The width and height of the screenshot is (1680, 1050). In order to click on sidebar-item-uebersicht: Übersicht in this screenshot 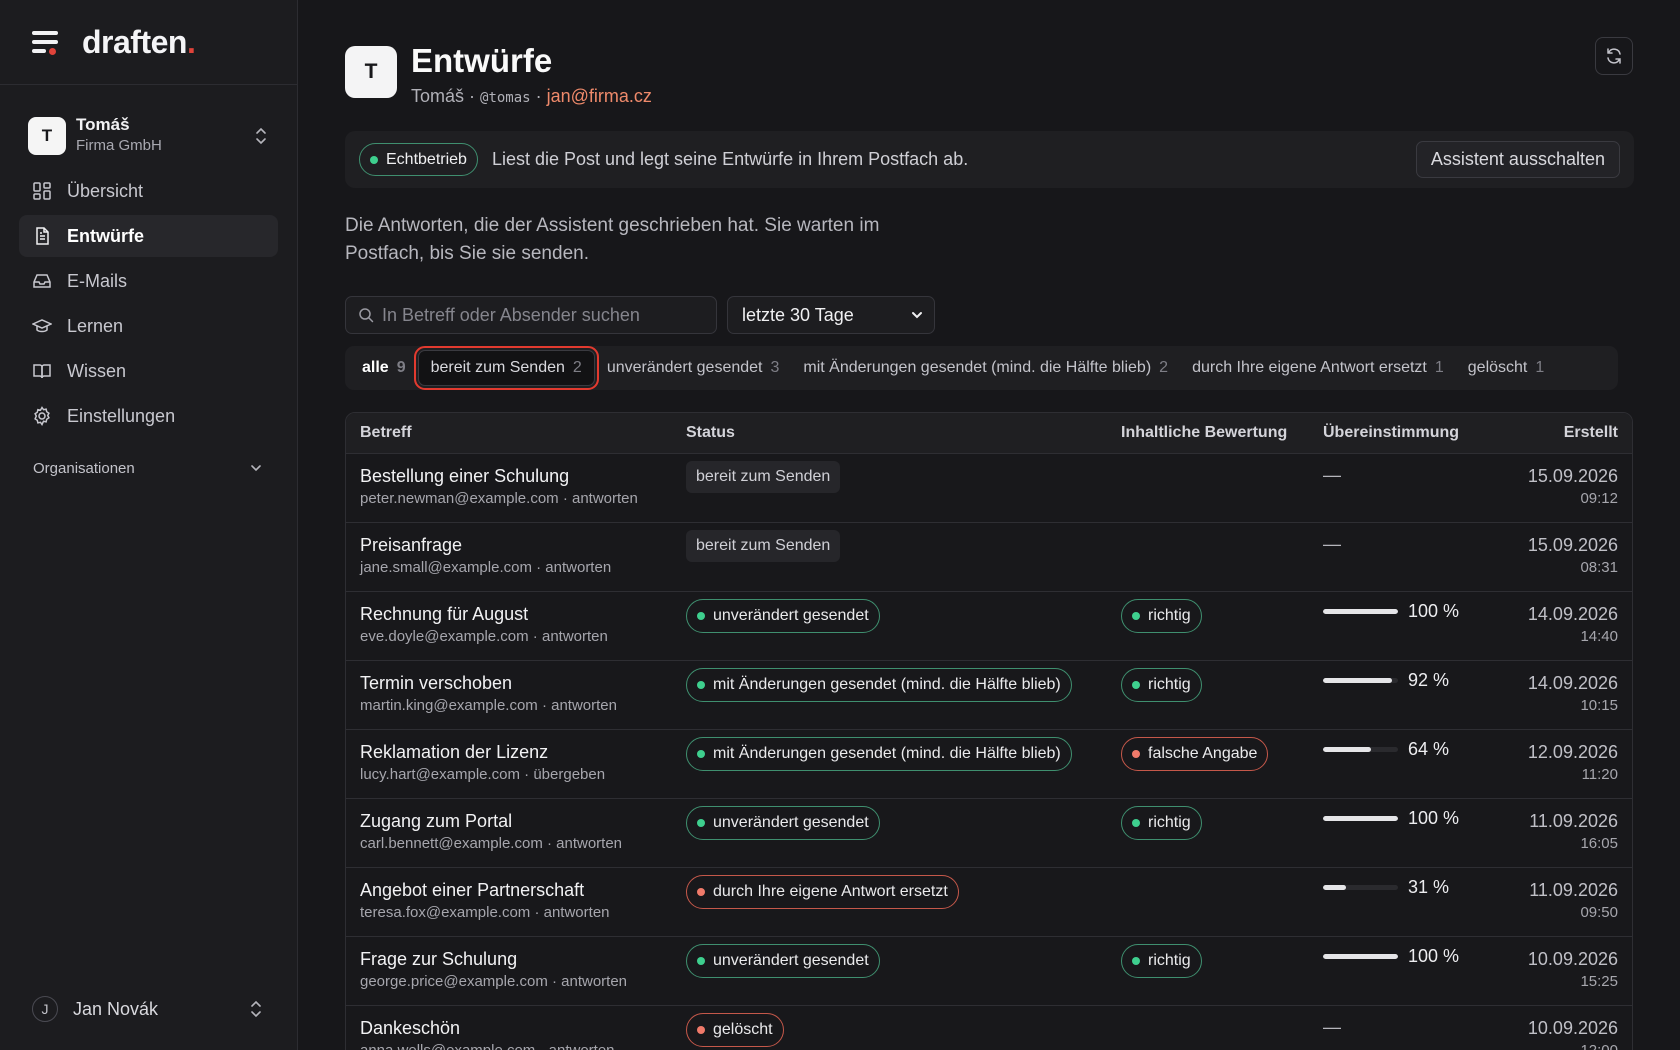, I will do `click(148, 191)`.